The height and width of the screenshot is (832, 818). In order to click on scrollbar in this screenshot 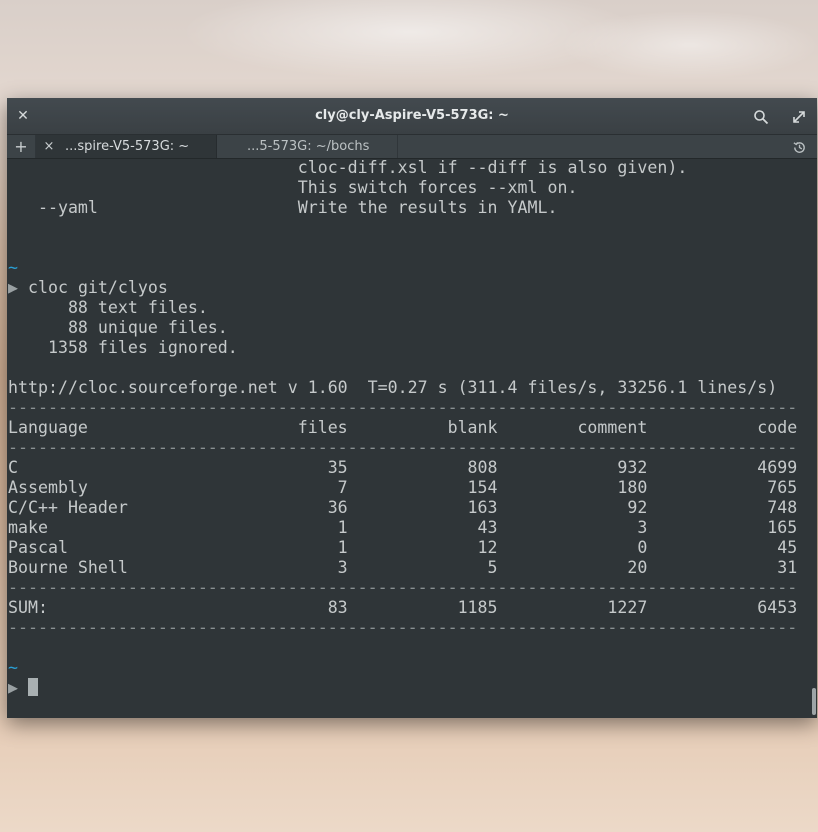, I will do `click(814, 701)`.